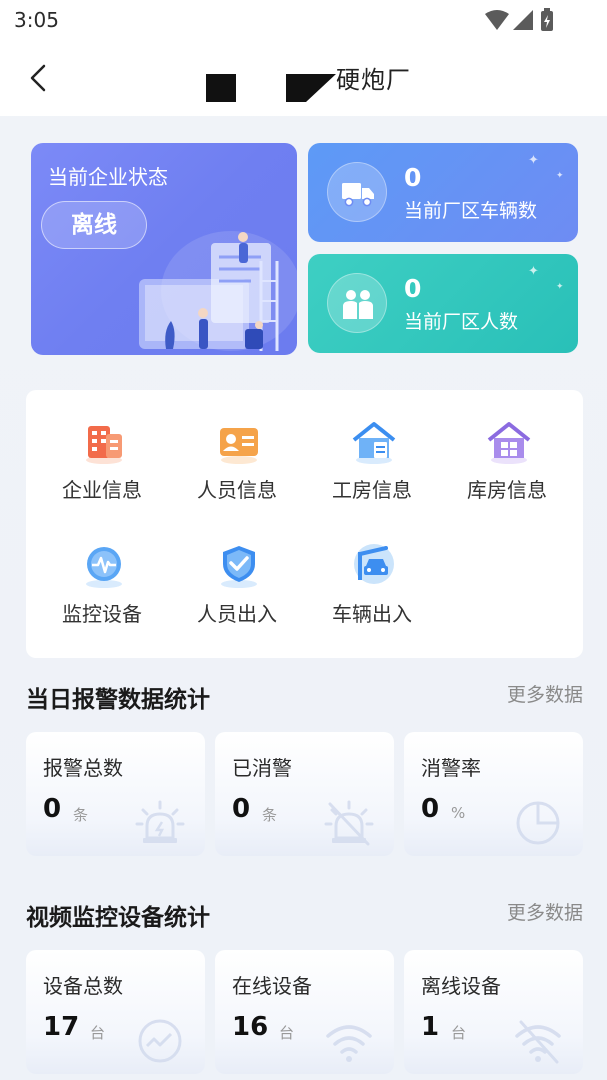 This screenshot has height=1080, width=607. What do you see at coordinates (458, 813) in the screenshot?
I see `stat-unit: %` at bounding box center [458, 813].